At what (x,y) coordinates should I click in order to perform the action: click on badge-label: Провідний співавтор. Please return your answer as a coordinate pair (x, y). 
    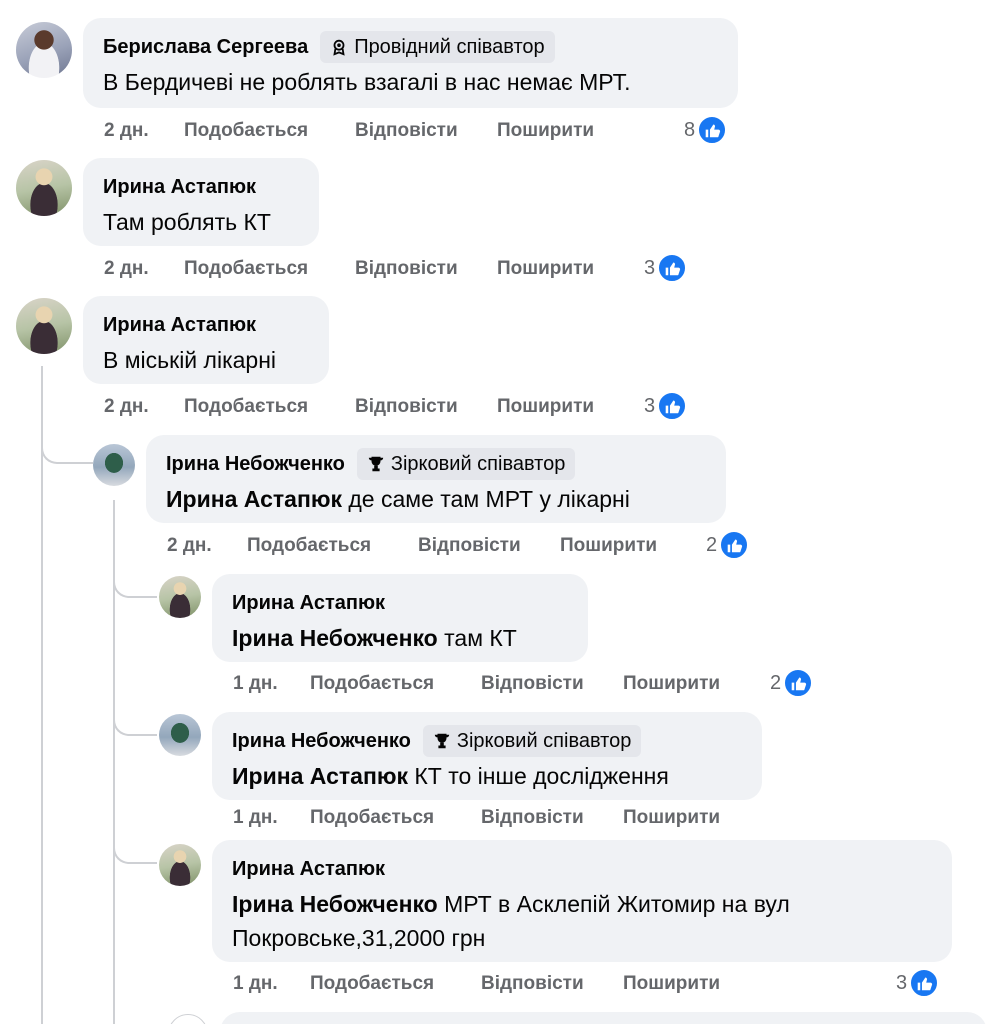
    Looking at the image, I should click on (449, 46).